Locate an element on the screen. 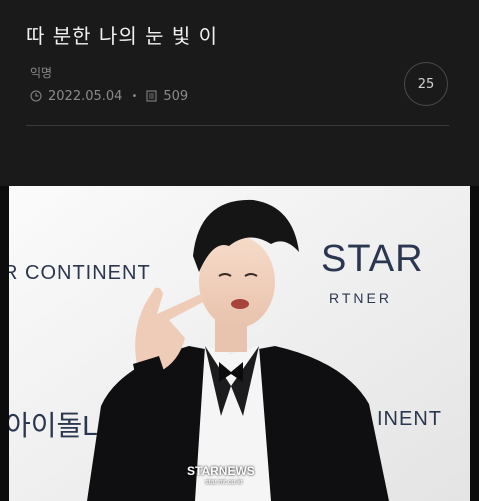 The height and width of the screenshot is (501, 479). header-divider is located at coordinates (237, 125).